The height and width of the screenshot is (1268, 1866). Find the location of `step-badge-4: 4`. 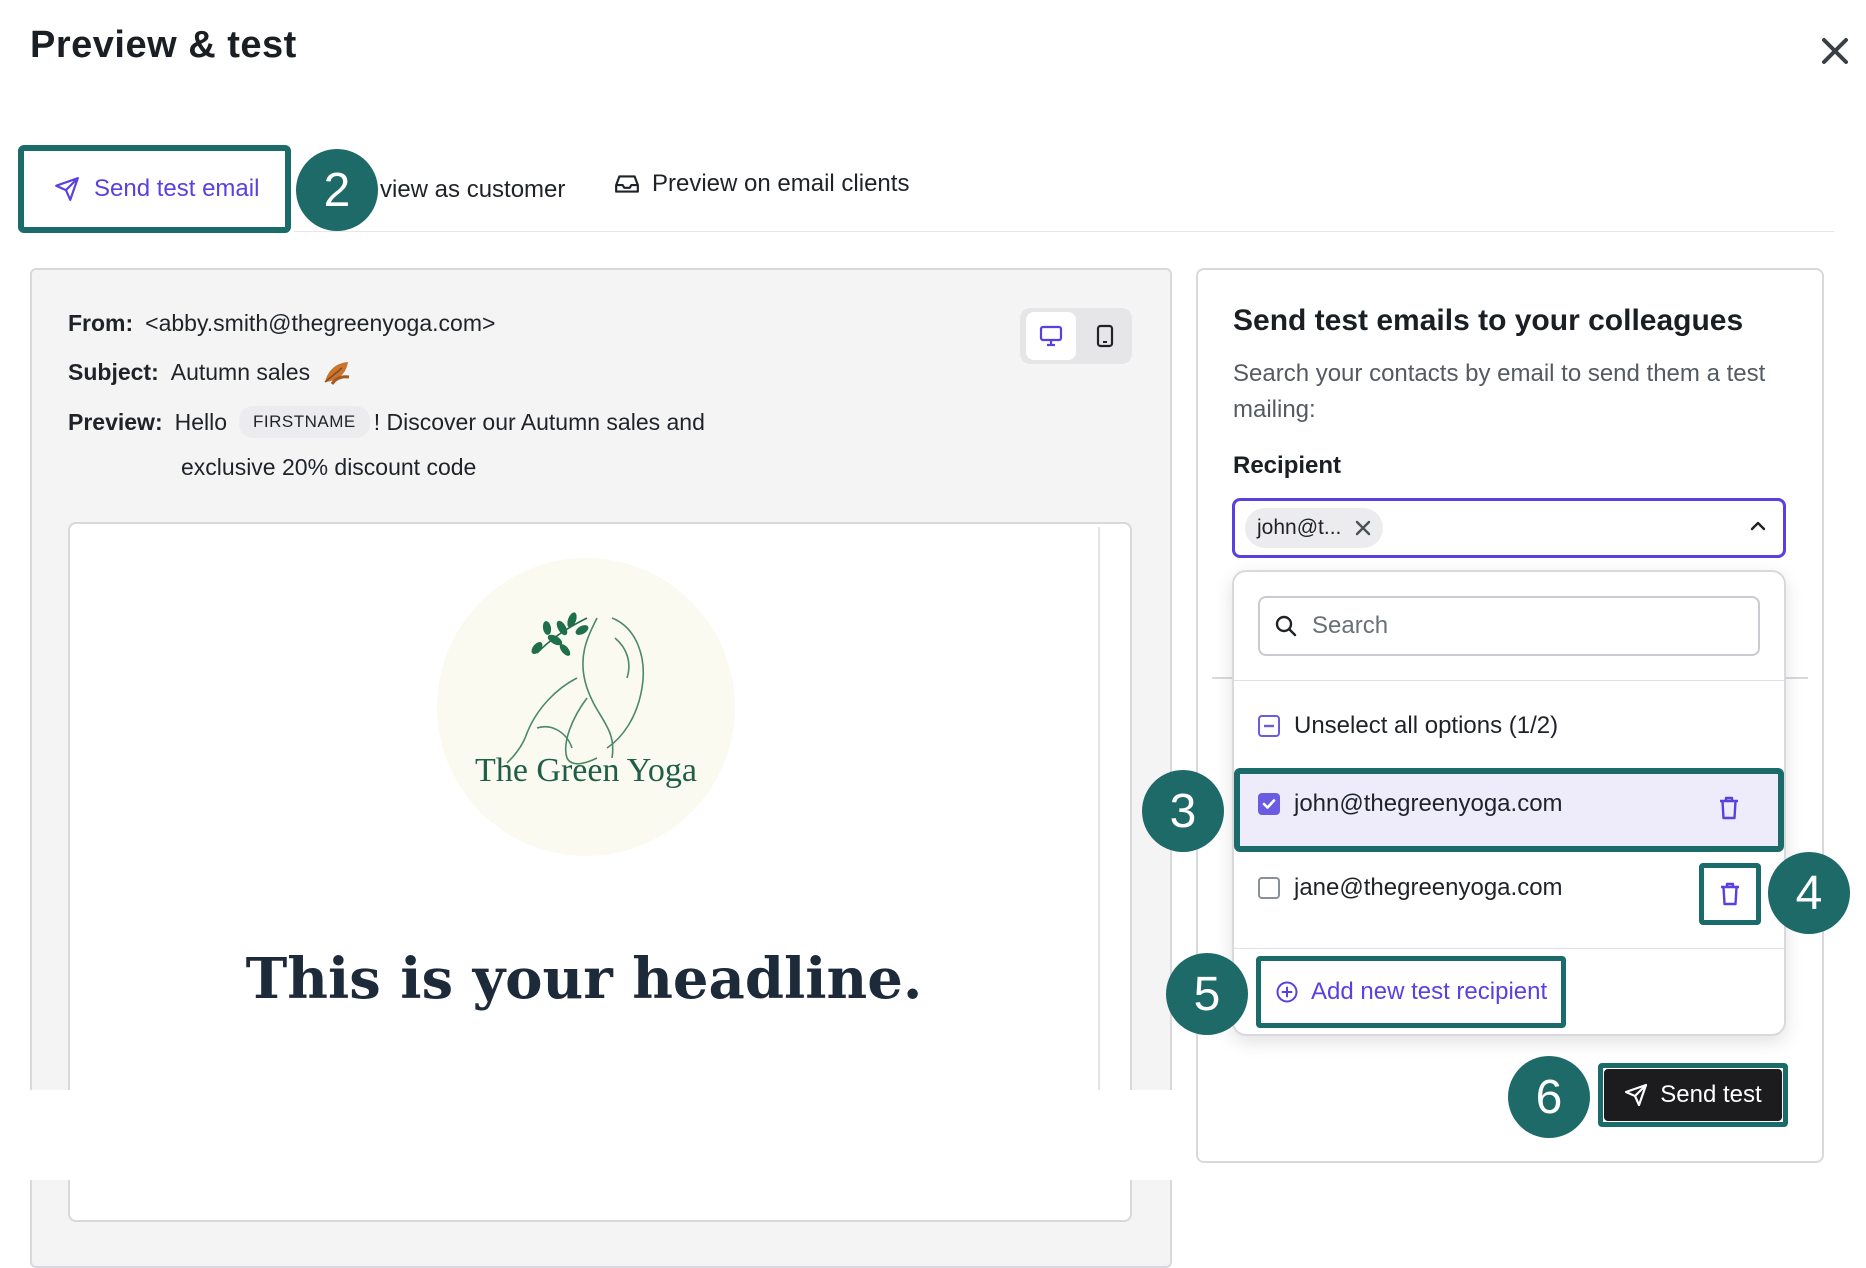

step-badge-4: 4 is located at coordinates (1809, 893).